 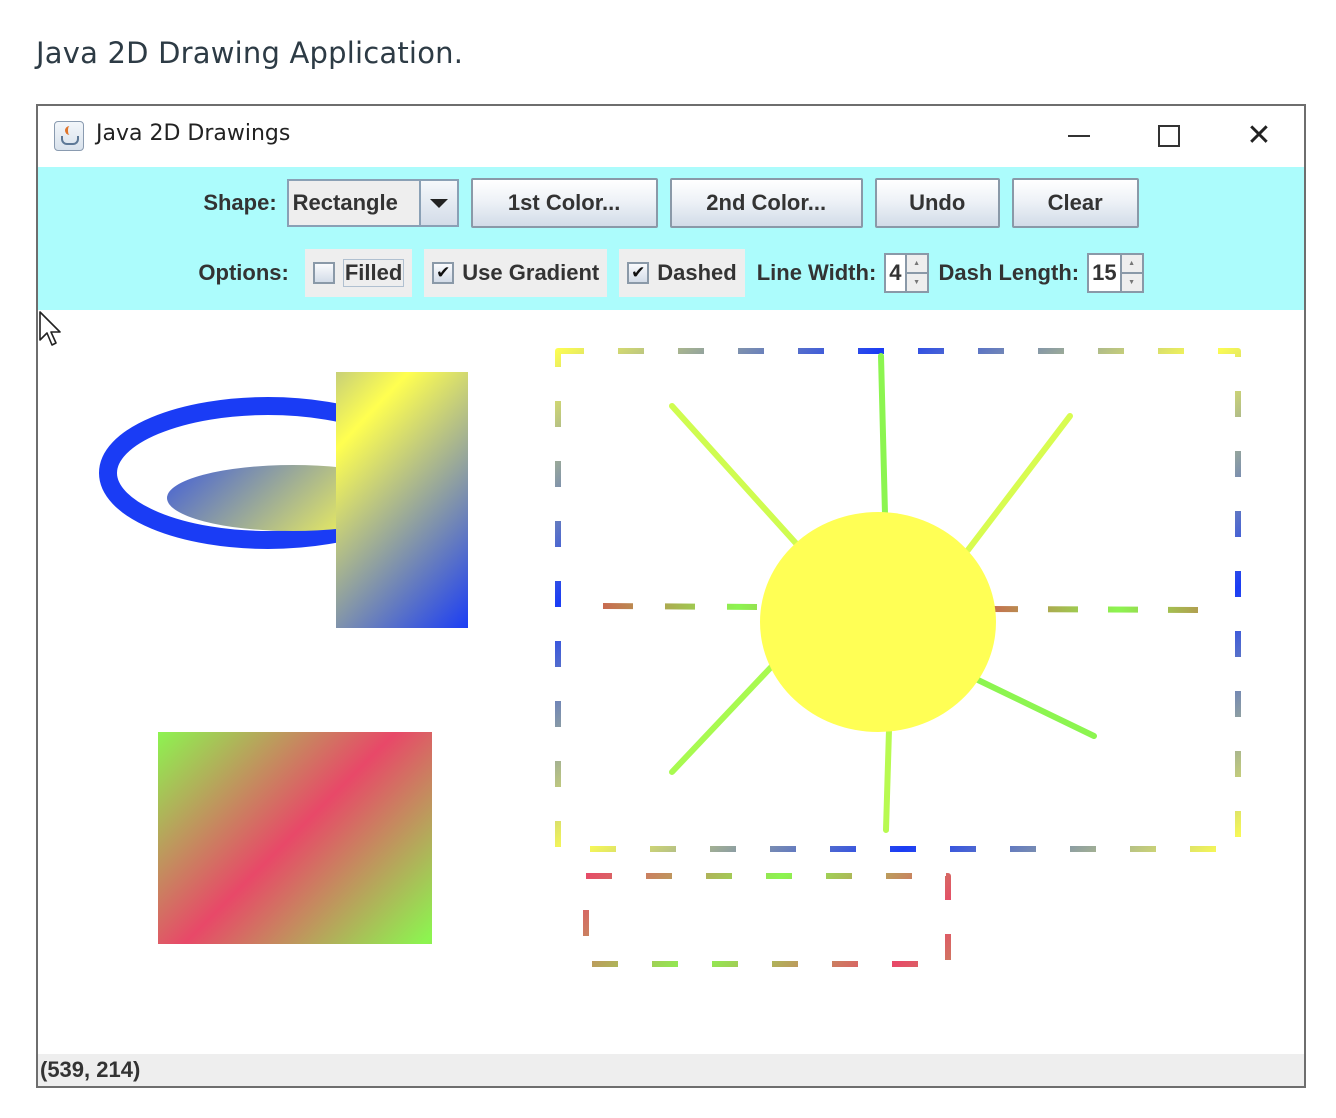 What do you see at coordinates (295, 838) in the screenshot?
I see `green-red-gradient-rectangle` at bounding box center [295, 838].